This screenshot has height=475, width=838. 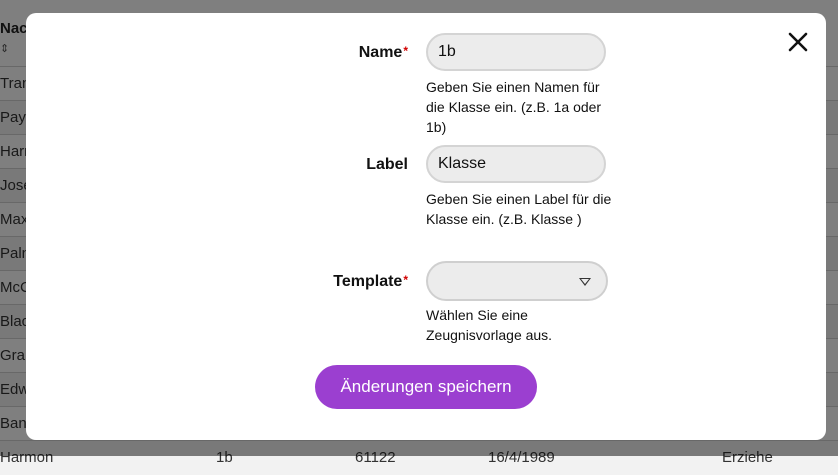 I want to click on close-button, so click(x=798, y=42).